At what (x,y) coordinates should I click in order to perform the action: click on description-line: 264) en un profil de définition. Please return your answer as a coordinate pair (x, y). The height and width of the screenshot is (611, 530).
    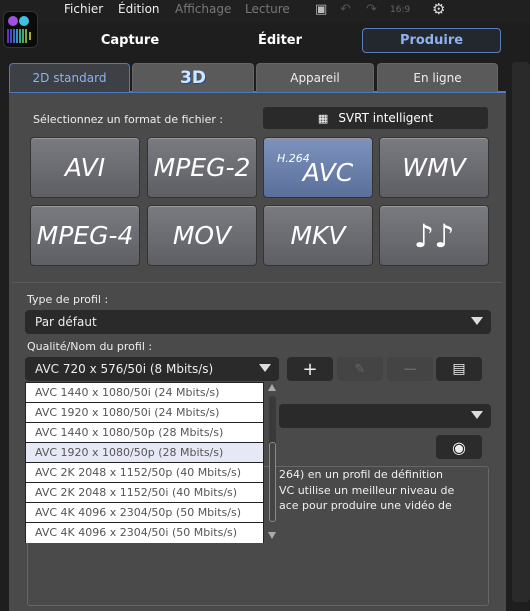
    Looking at the image, I should click on (361, 474).